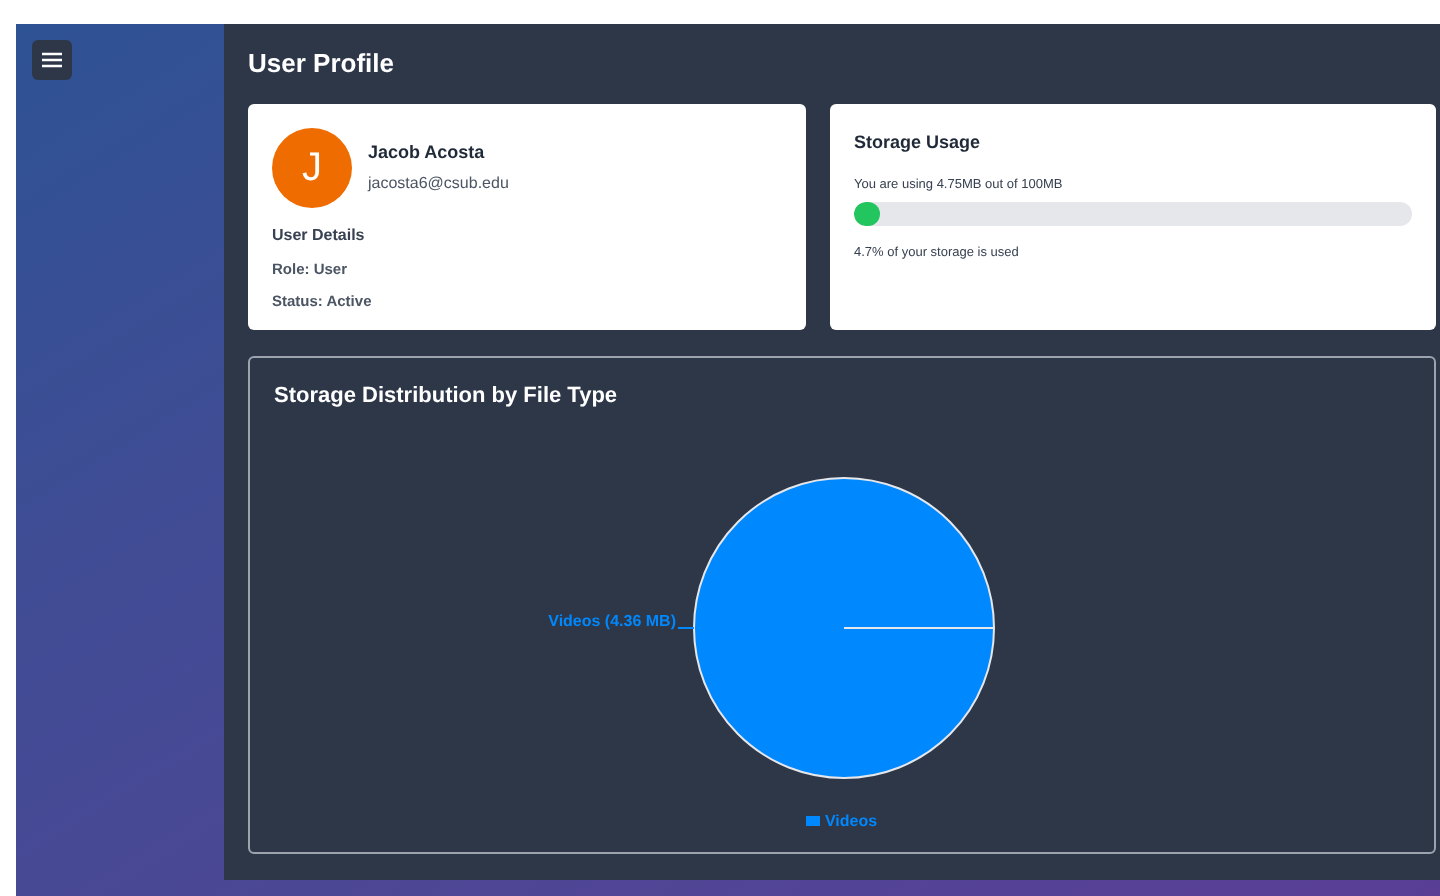  I want to click on legend-label: Videos, so click(851, 821).